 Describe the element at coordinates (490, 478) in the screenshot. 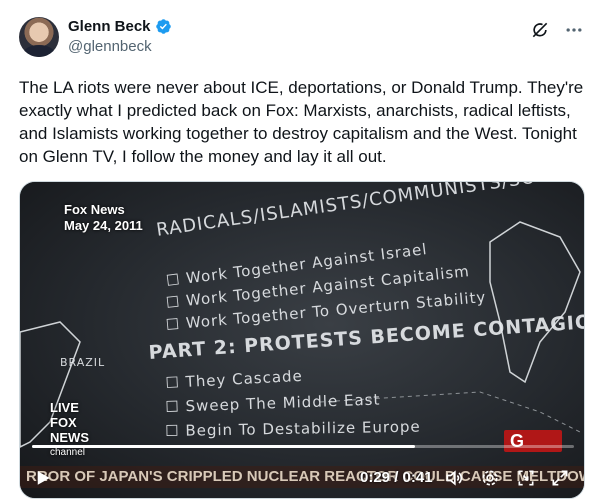

I see `settings-icon` at that location.